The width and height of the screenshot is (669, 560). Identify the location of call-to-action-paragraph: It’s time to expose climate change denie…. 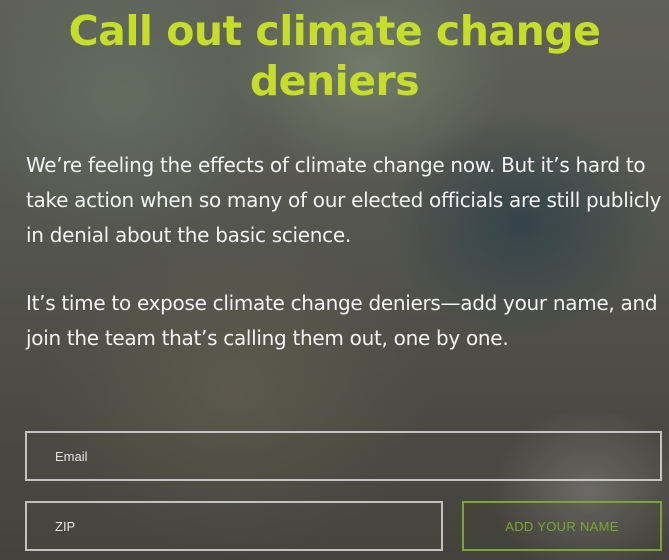
(342, 320).